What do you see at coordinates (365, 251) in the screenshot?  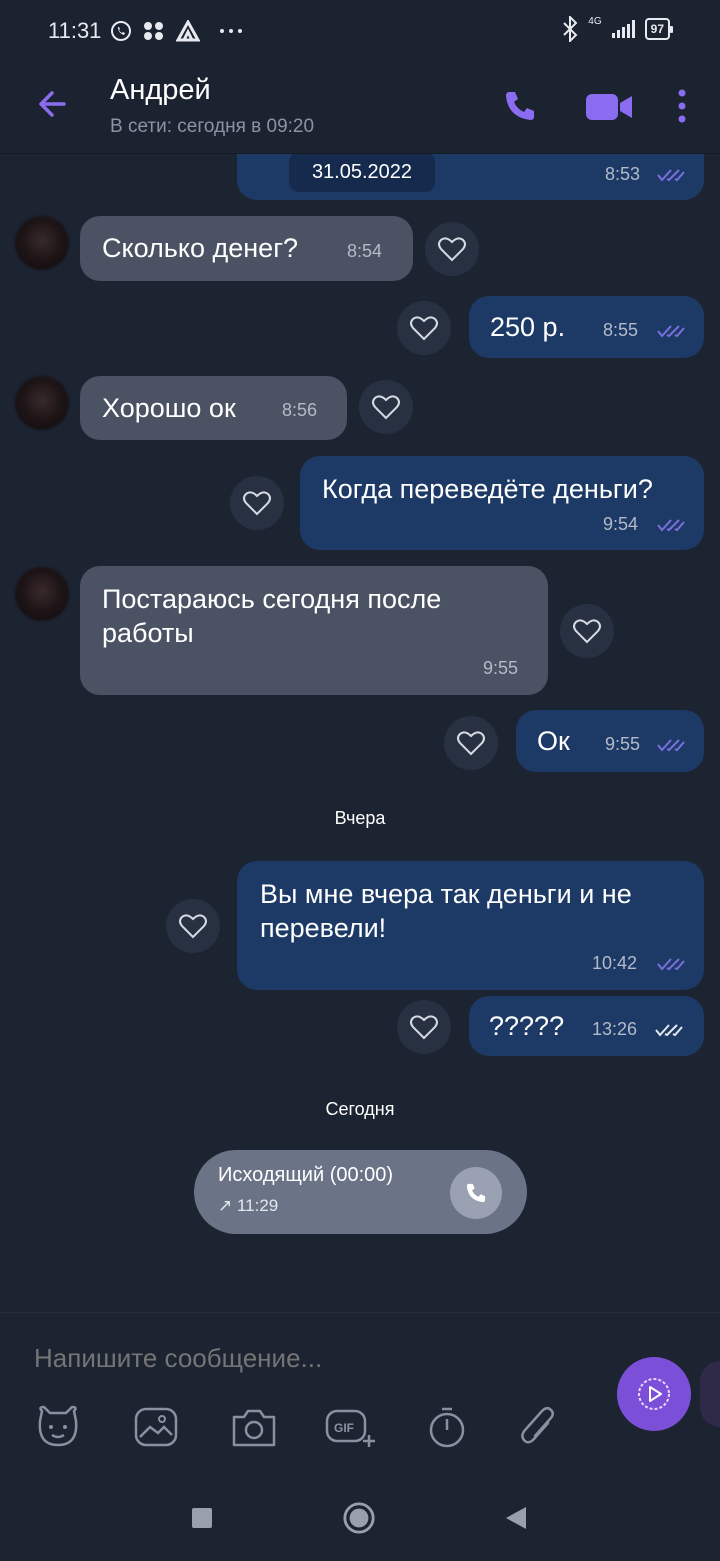 I see `message-time: 8:54` at bounding box center [365, 251].